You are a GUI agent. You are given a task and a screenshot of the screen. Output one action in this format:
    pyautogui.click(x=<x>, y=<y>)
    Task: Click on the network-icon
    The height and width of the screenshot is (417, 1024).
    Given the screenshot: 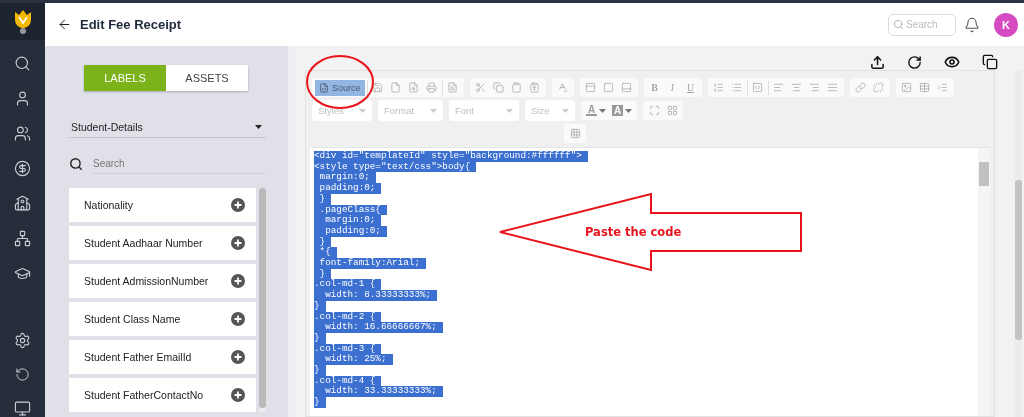 What is the action you would take?
    pyautogui.click(x=22, y=238)
    